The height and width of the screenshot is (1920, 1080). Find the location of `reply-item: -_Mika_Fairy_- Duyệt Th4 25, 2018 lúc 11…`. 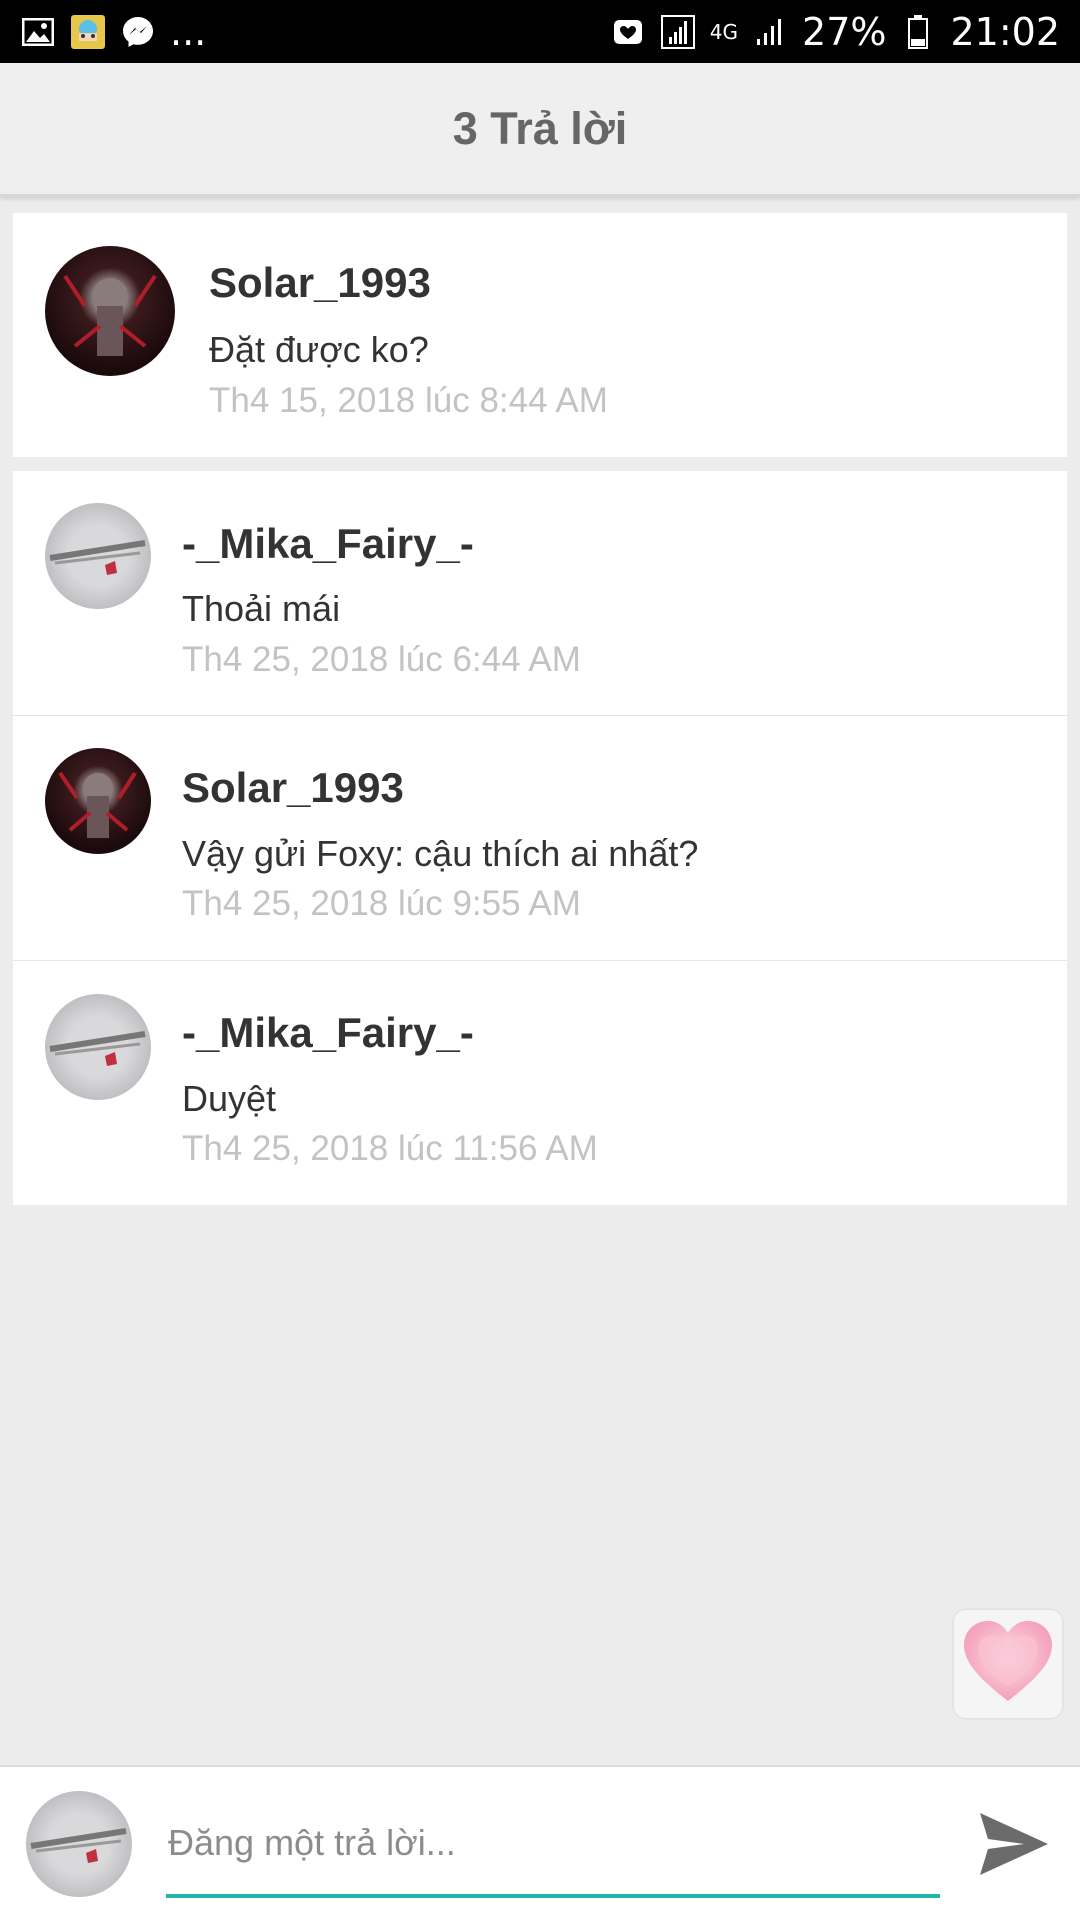

reply-item: -_Mika_Fairy_- Duyệt Th4 25, 2018 lúc 11… is located at coordinates (540, 1083).